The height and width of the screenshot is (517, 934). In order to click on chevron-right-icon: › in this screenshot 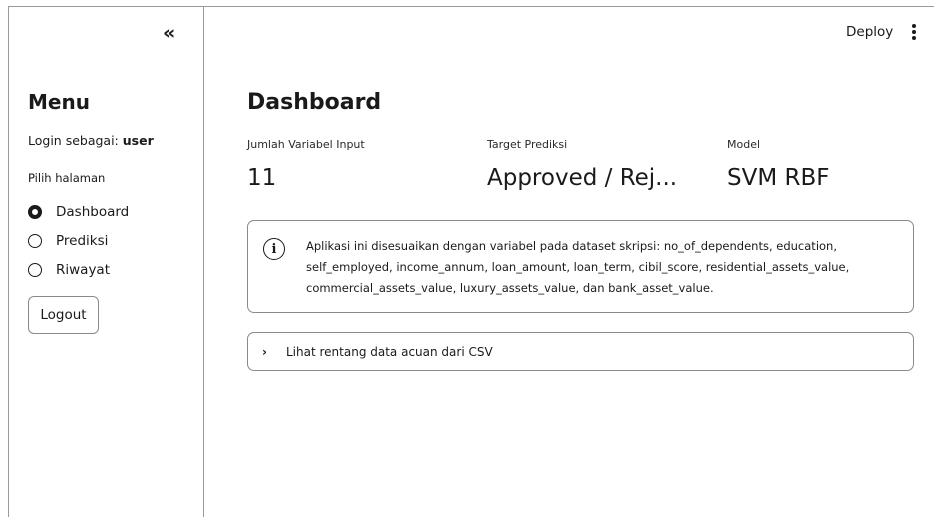, I will do `click(264, 351)`.